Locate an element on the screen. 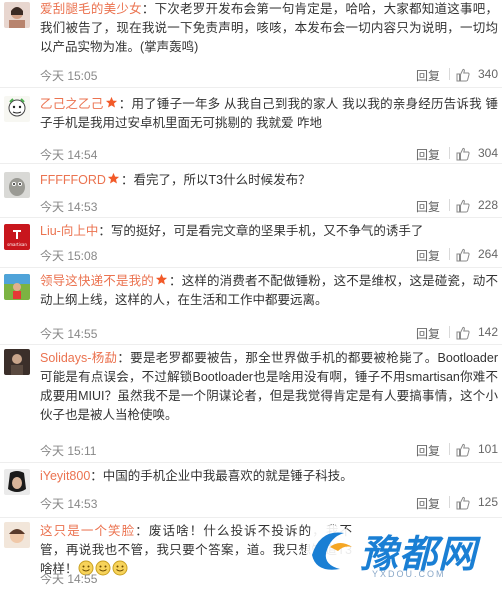  comment-item: FFFFFORD ：看完了，所以T3什么时候发布？ 今天 14:53 回复 228 is located at coordinates (251, 191).